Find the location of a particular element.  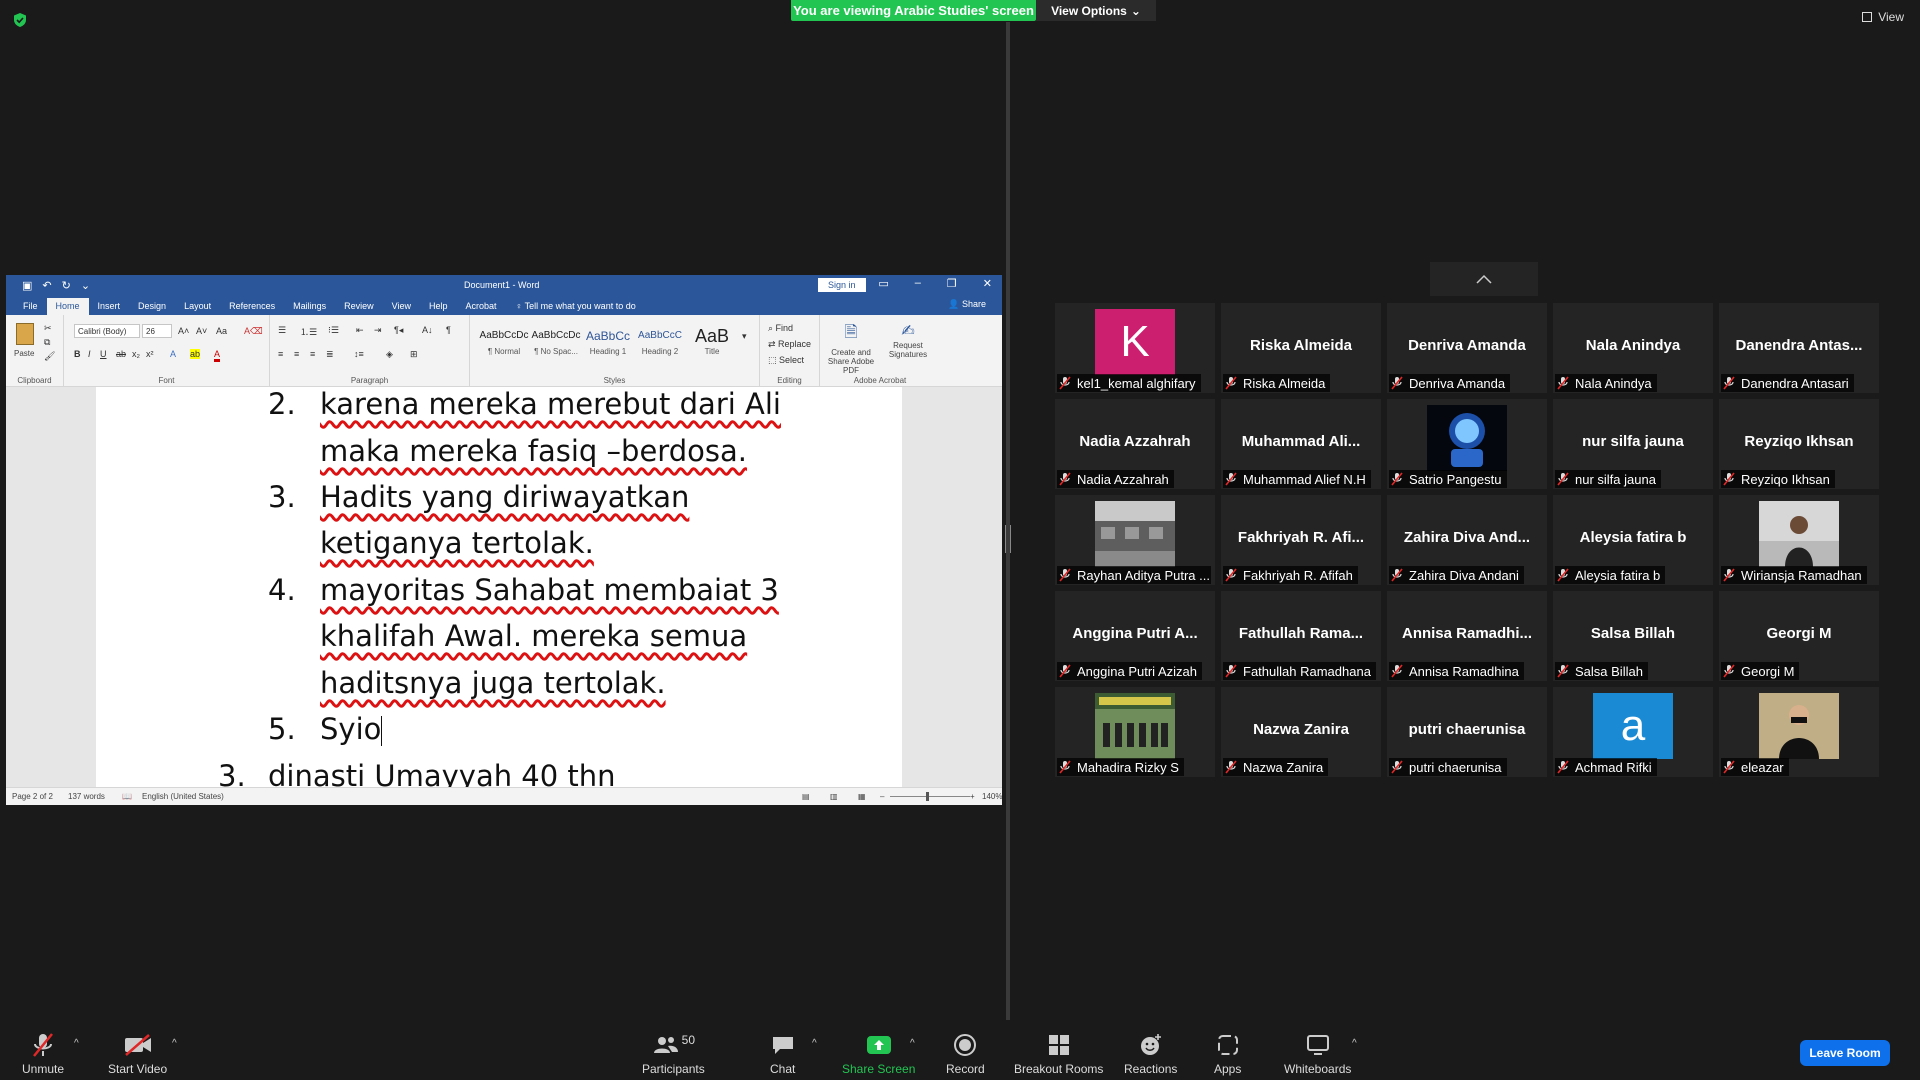

participant-tile: Annisa Ramadhi... Annisa Ramadhina is located at coordinates (1467, 636).